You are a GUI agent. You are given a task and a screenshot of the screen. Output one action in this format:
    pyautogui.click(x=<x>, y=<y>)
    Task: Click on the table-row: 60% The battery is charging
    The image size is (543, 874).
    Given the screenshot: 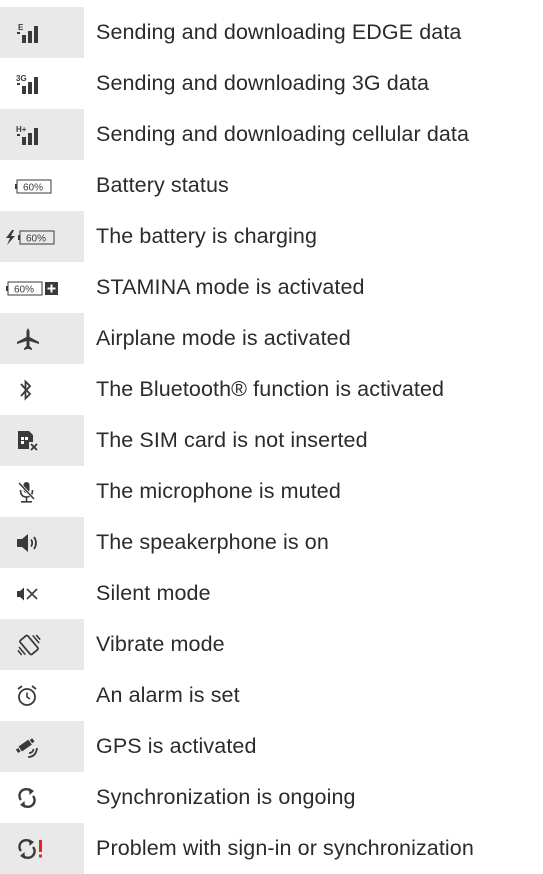 What is the action you would take?
    pyautogui.click(x=271, y=236)
    